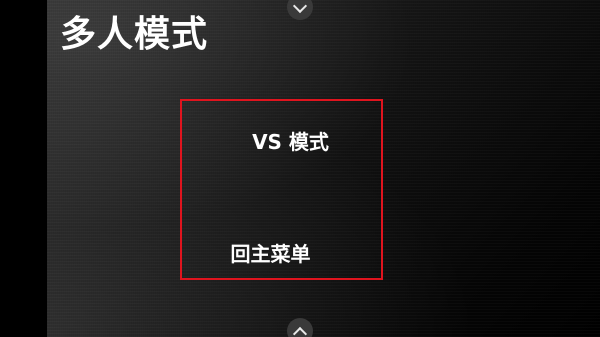 The width and height of the screenshot is (600, 337). Describe the element at coordinates (300, 7) in the screenshot. I see `chevron-down-icon` at that location.